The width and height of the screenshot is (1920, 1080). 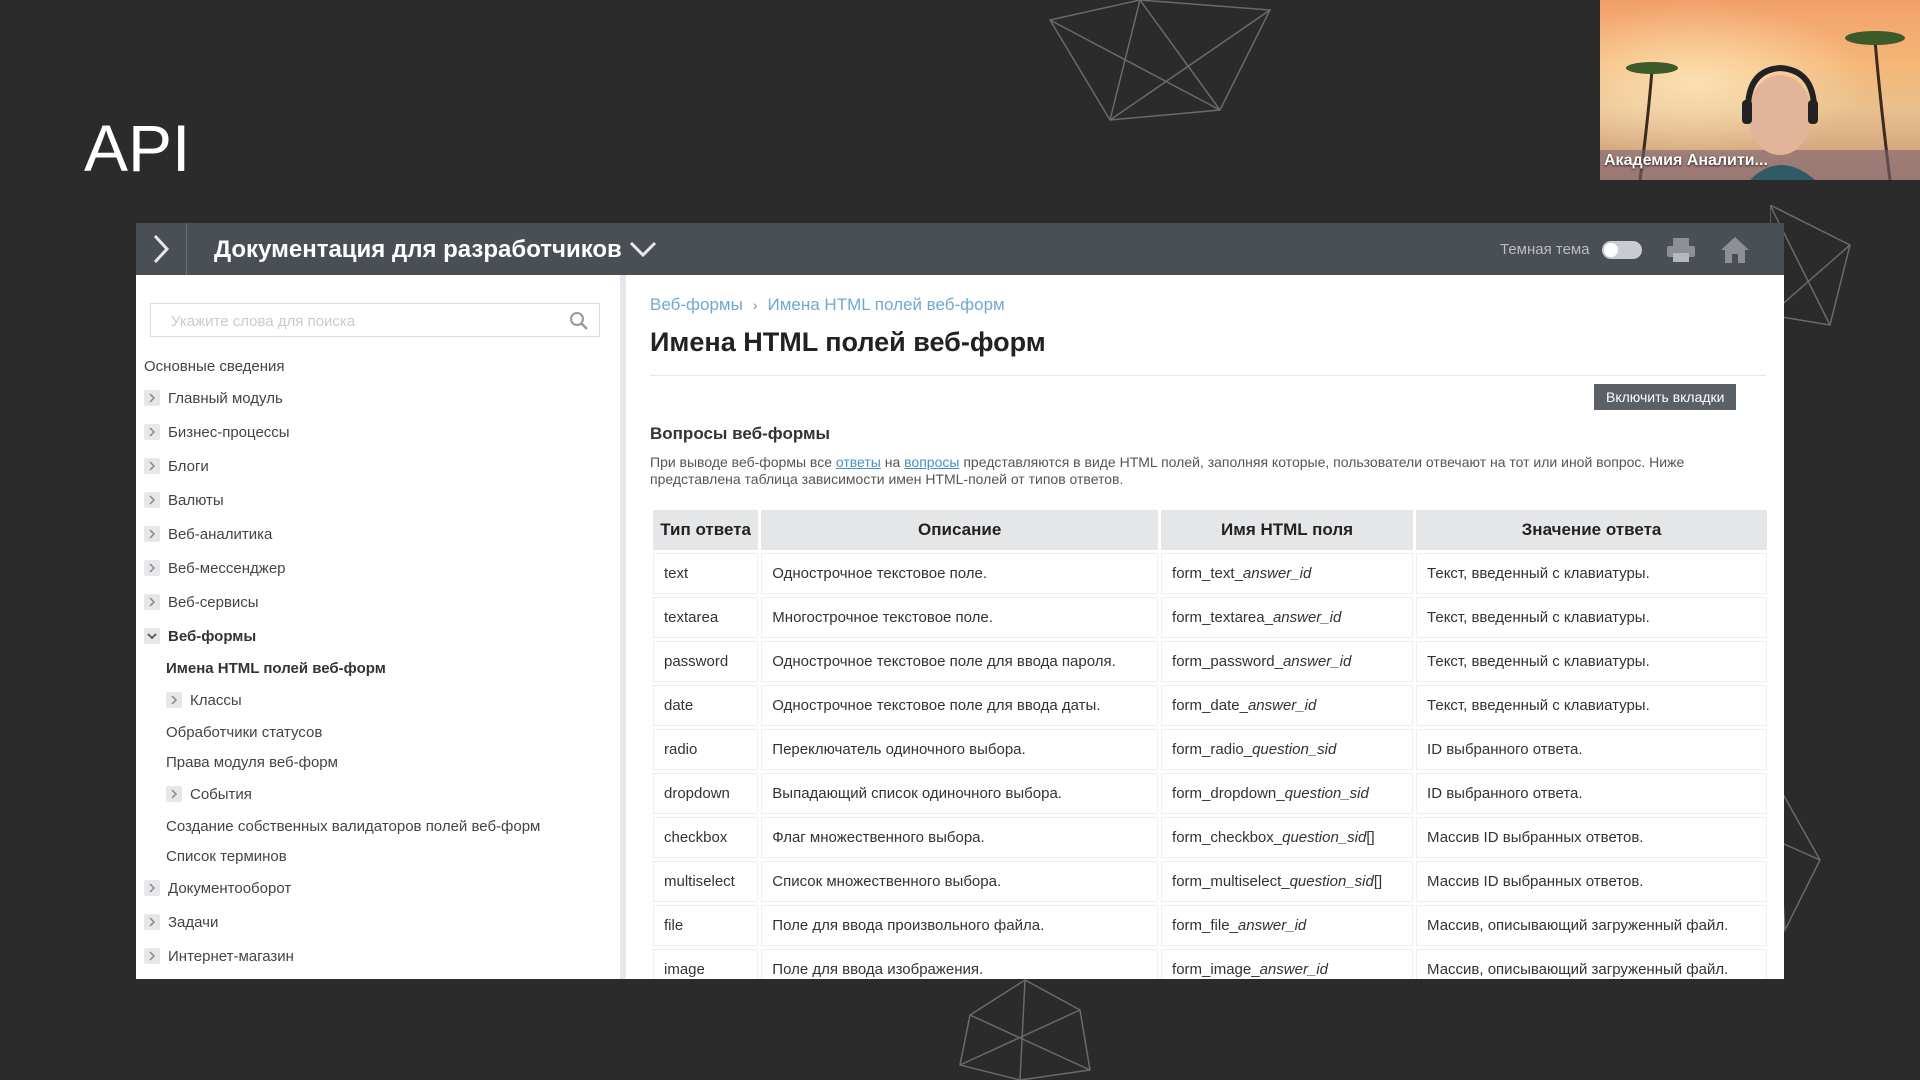 I want to click on answer-type-cell: password, so click(x=706, y=661).